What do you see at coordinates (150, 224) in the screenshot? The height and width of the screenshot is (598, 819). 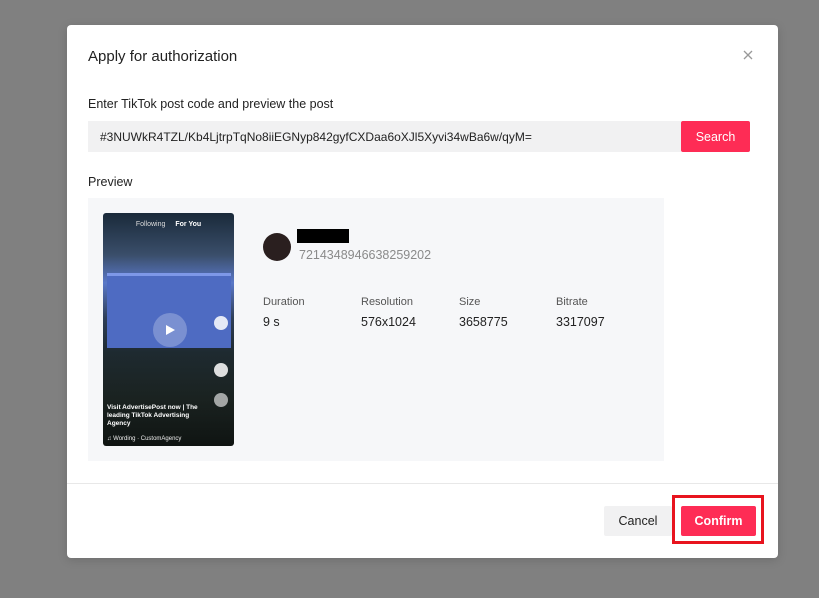 I see `thumbnail-tab-following: Following` at bounding box center [150, 224].